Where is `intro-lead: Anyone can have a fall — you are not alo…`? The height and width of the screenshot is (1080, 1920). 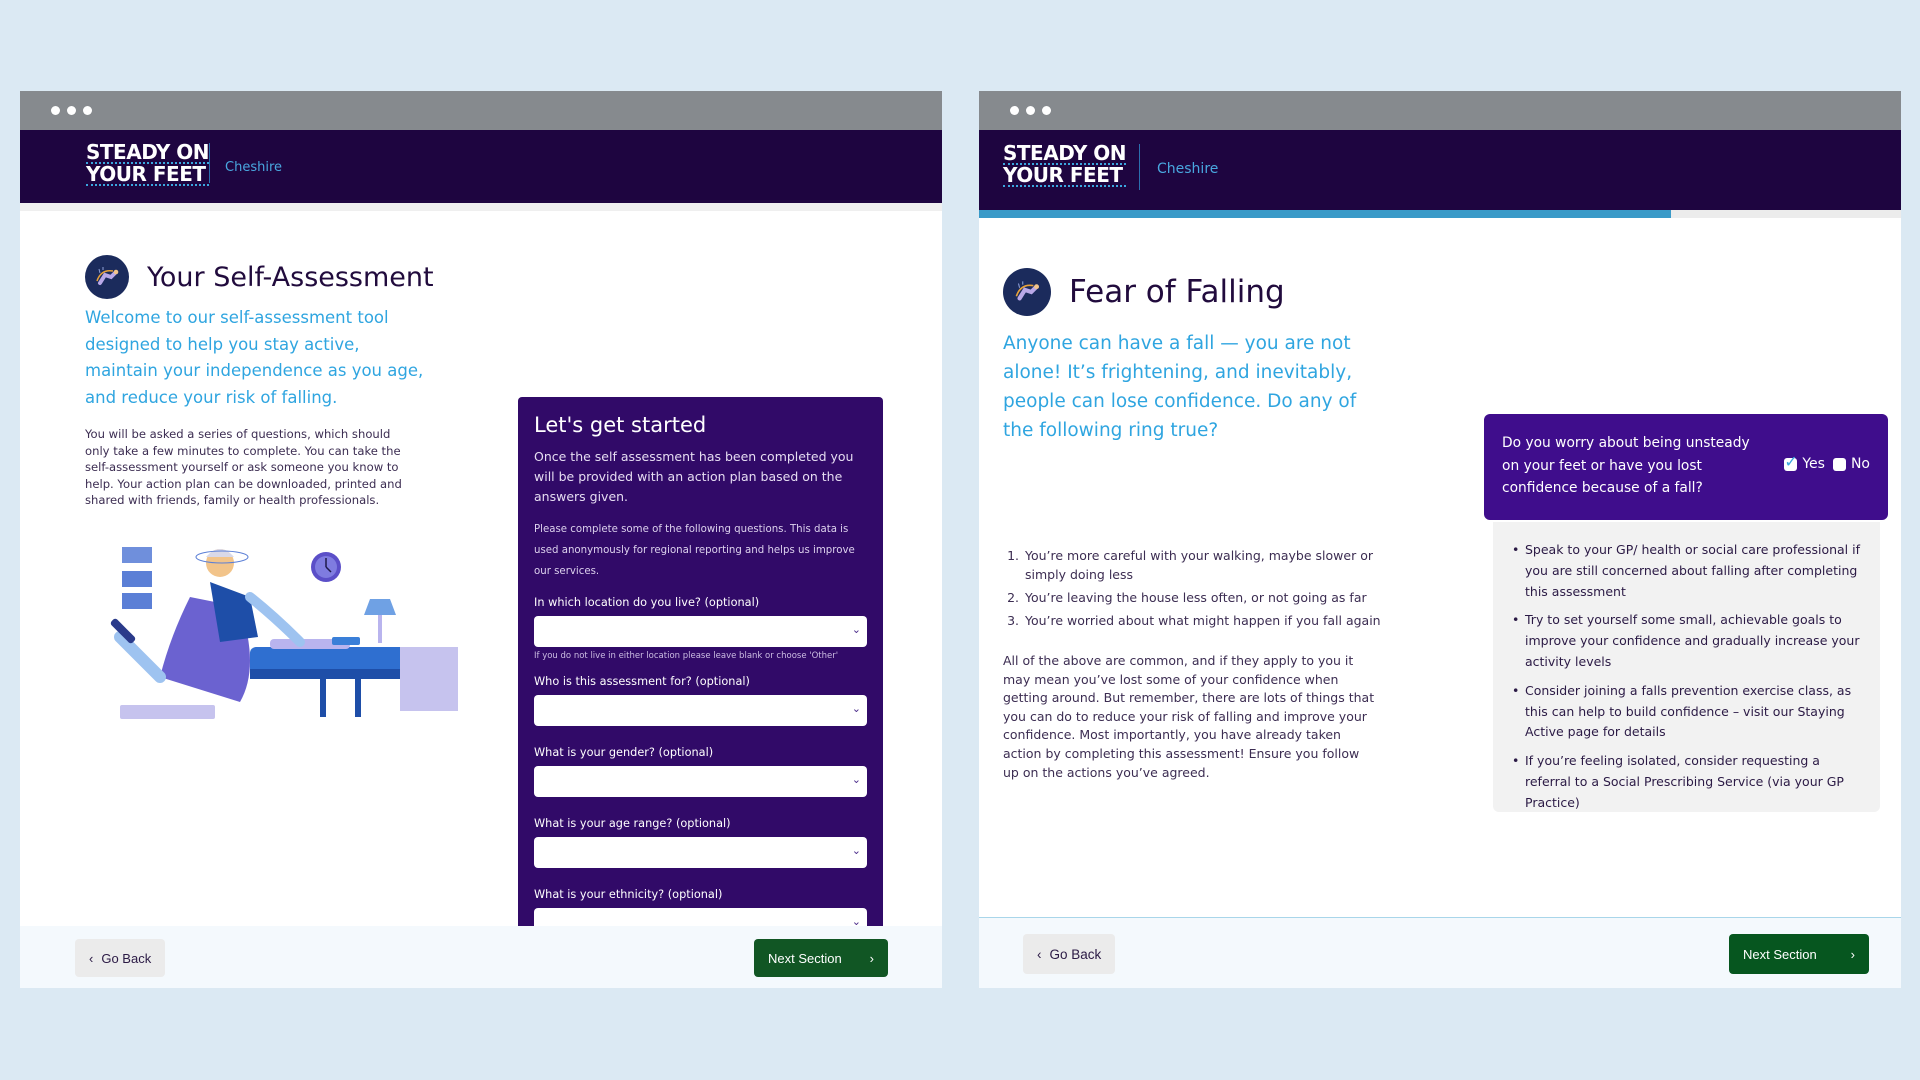 intro-lead: Anyone can have a fall — you are not alo… is located at coordinates (1180, 387).